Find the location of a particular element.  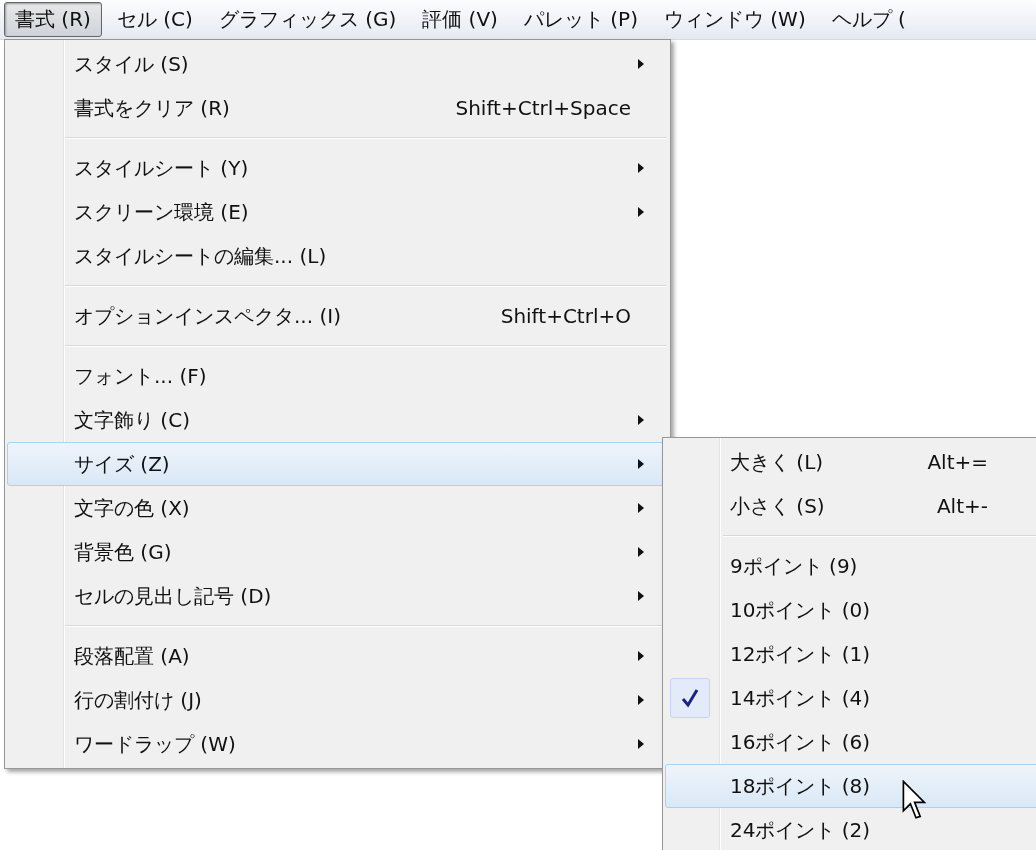

menu-item: オプションインスペクタ... (I) Shift+Ctrl+O is located at coordinates (337, 316).